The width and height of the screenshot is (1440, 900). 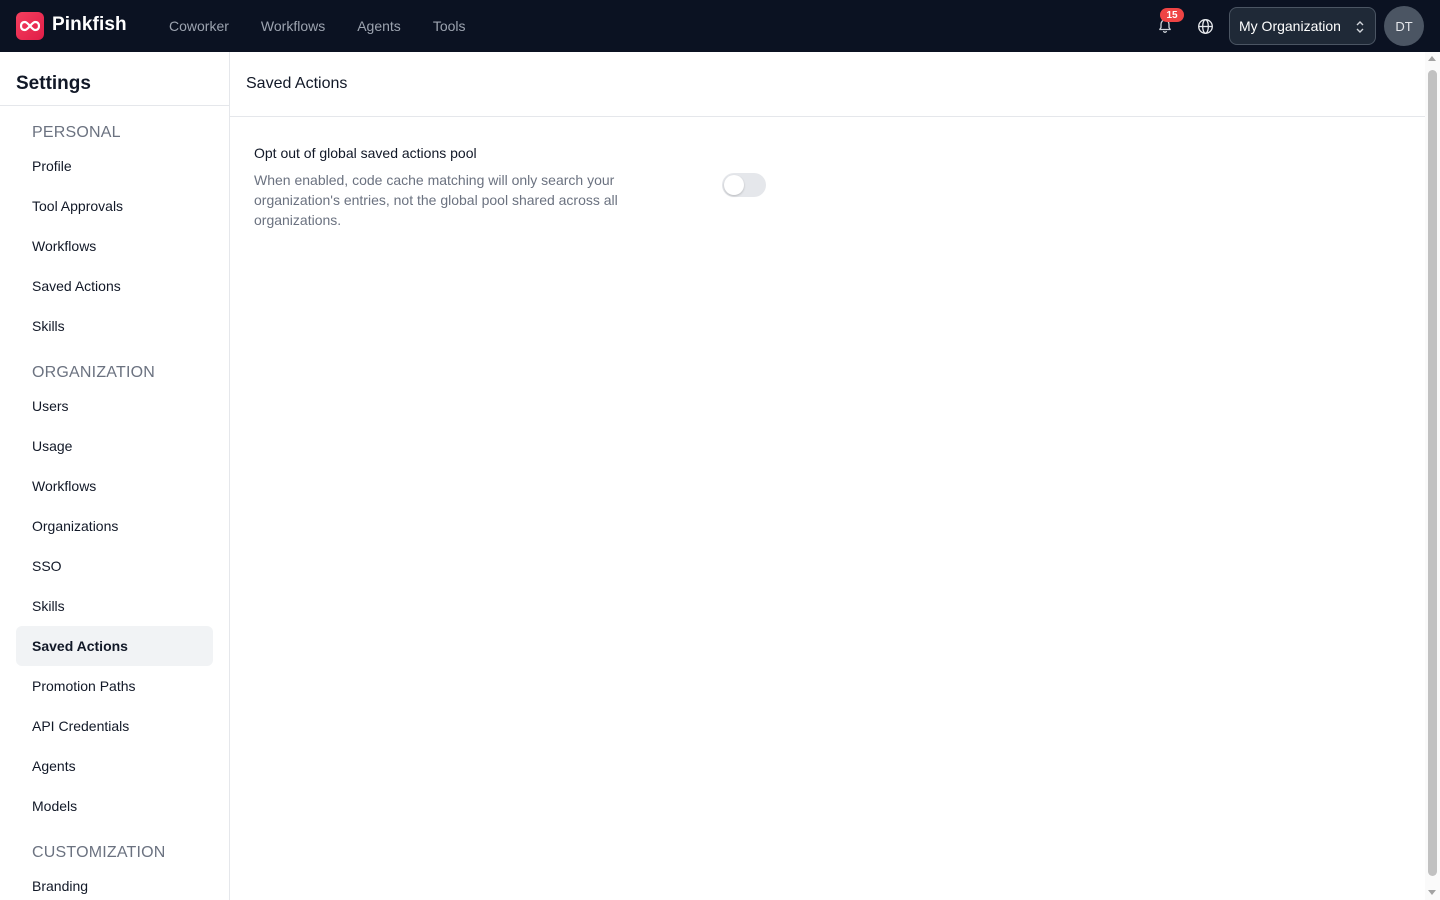 I want to click on notification-count-badge: 15, so click(x=1172, y=15).